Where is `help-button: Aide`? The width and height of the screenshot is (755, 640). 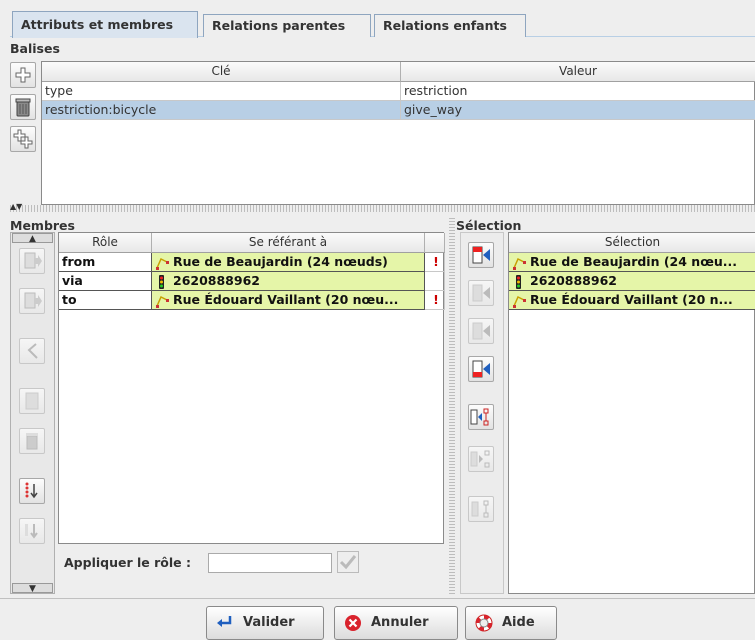 help-button: Aide is located at coordinates (511, 623).